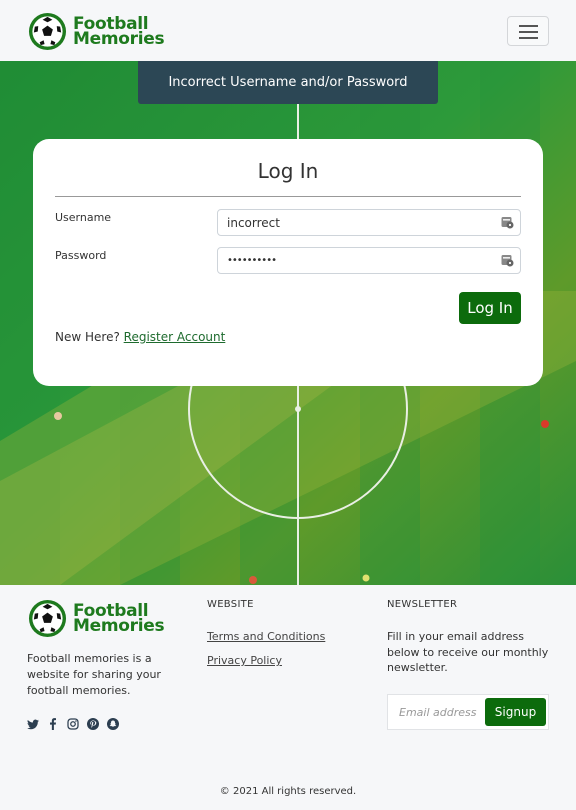  I want to click on footer-brand-line-2: Memories, so click(119, 625).